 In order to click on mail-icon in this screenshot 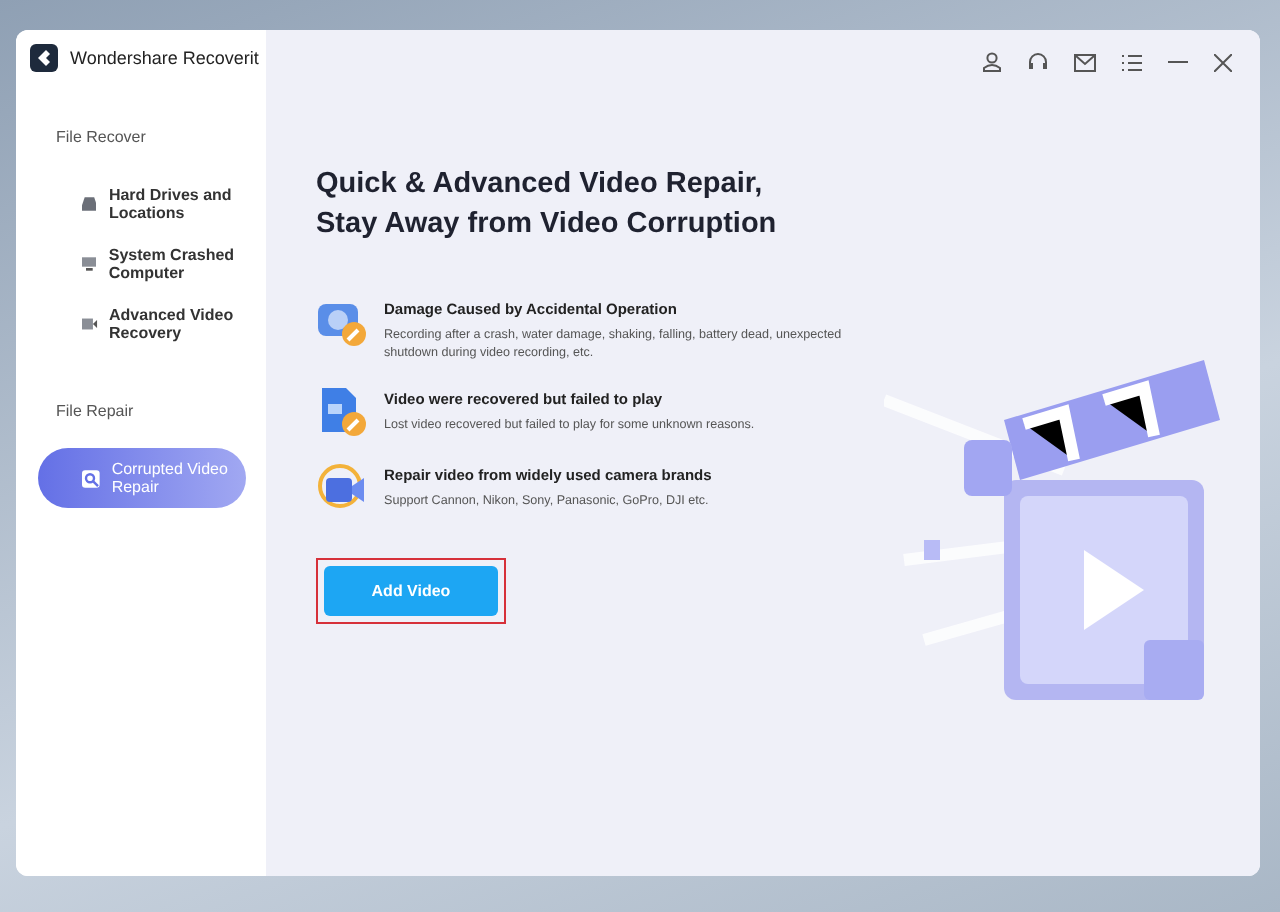, I will do `click(1085, 62)`.